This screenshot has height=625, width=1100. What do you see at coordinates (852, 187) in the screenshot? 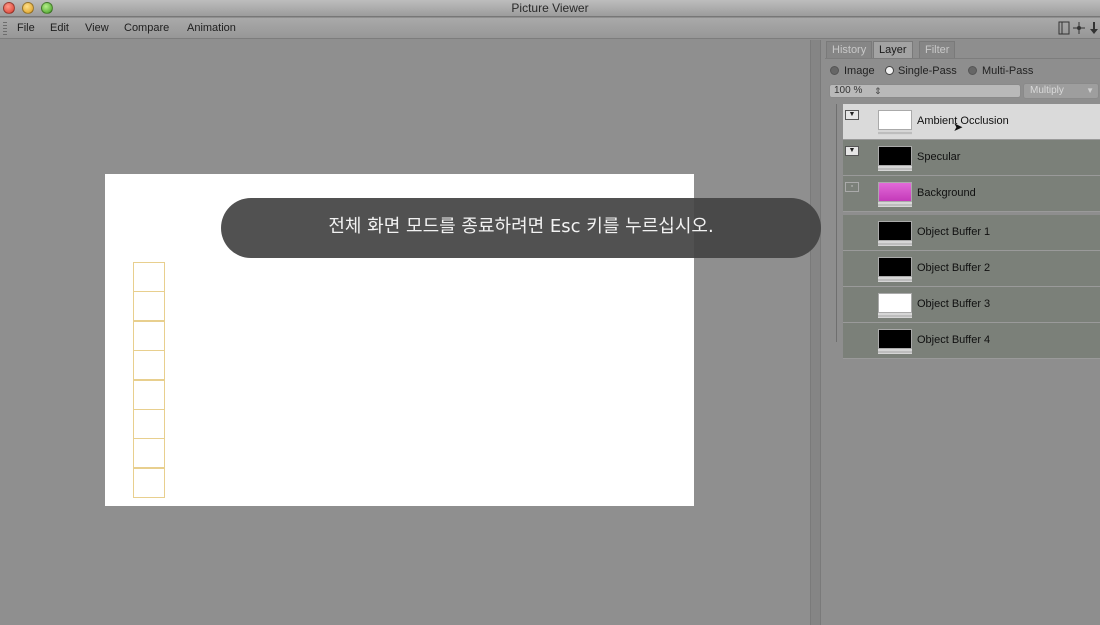
I see `collapsed-toggle-icon: ▫` at bounding box center [852, 187].